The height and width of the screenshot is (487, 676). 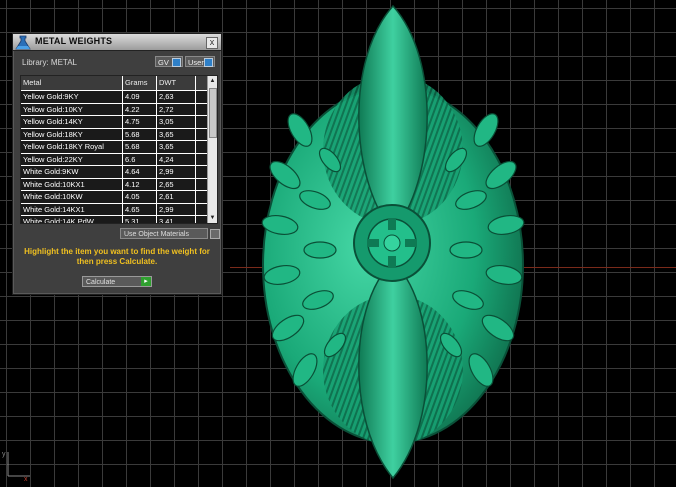 I want to click on table-row: Yellow Gold:10KY 4.22 2,72, so click(x=114, y=109).